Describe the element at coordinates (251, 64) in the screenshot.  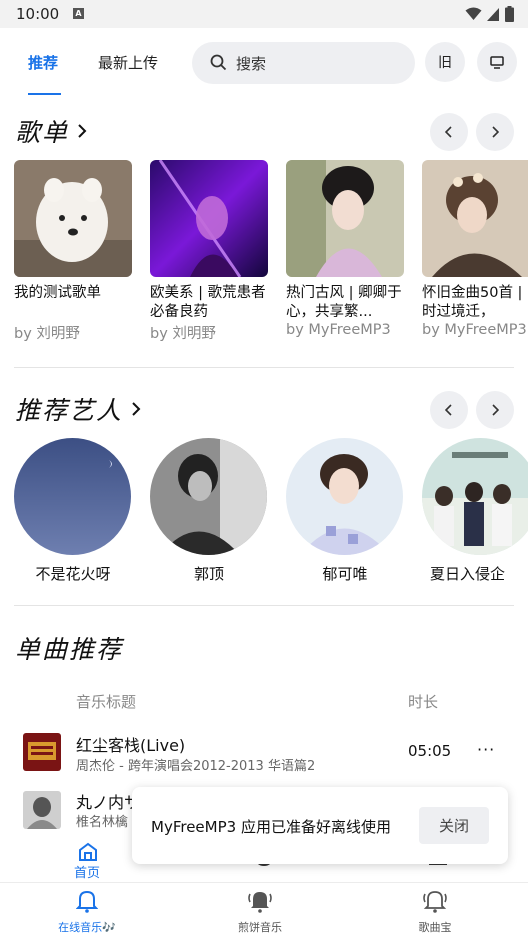
I see `search-placeholder: 搜索` at that location.